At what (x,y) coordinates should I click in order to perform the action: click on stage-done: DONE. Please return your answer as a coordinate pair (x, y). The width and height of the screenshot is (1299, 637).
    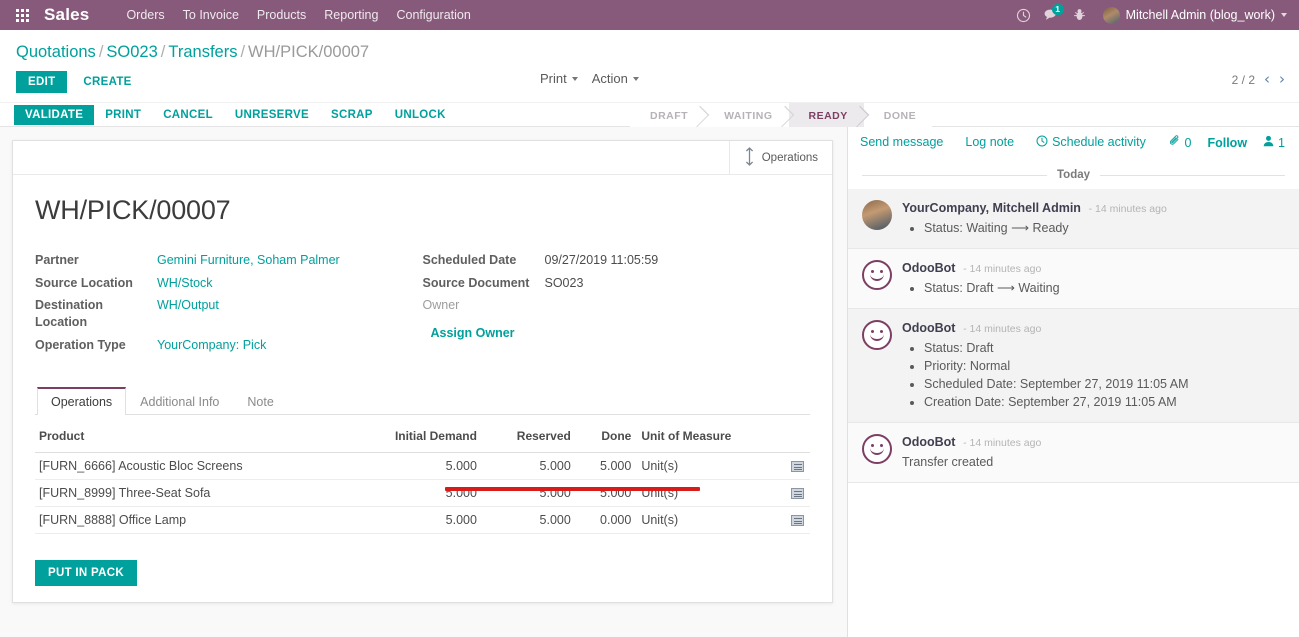
    Looking at the image, I should click on (898, 115).